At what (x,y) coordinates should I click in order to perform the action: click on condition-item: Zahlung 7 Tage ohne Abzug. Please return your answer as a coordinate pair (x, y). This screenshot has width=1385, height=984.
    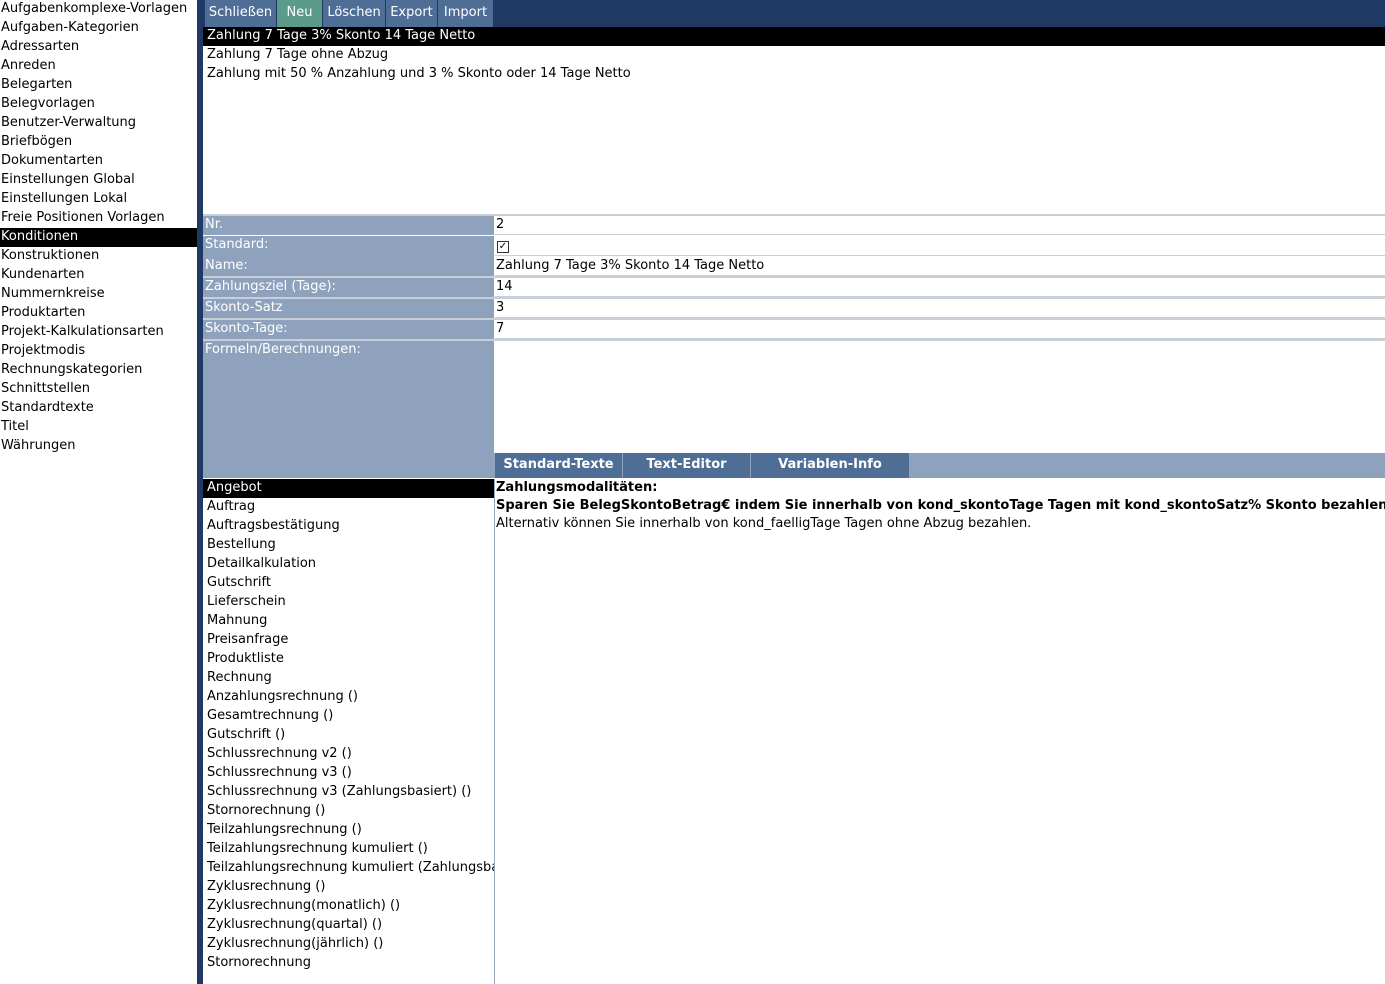
    Looking at the image, I should click on (794, 55).